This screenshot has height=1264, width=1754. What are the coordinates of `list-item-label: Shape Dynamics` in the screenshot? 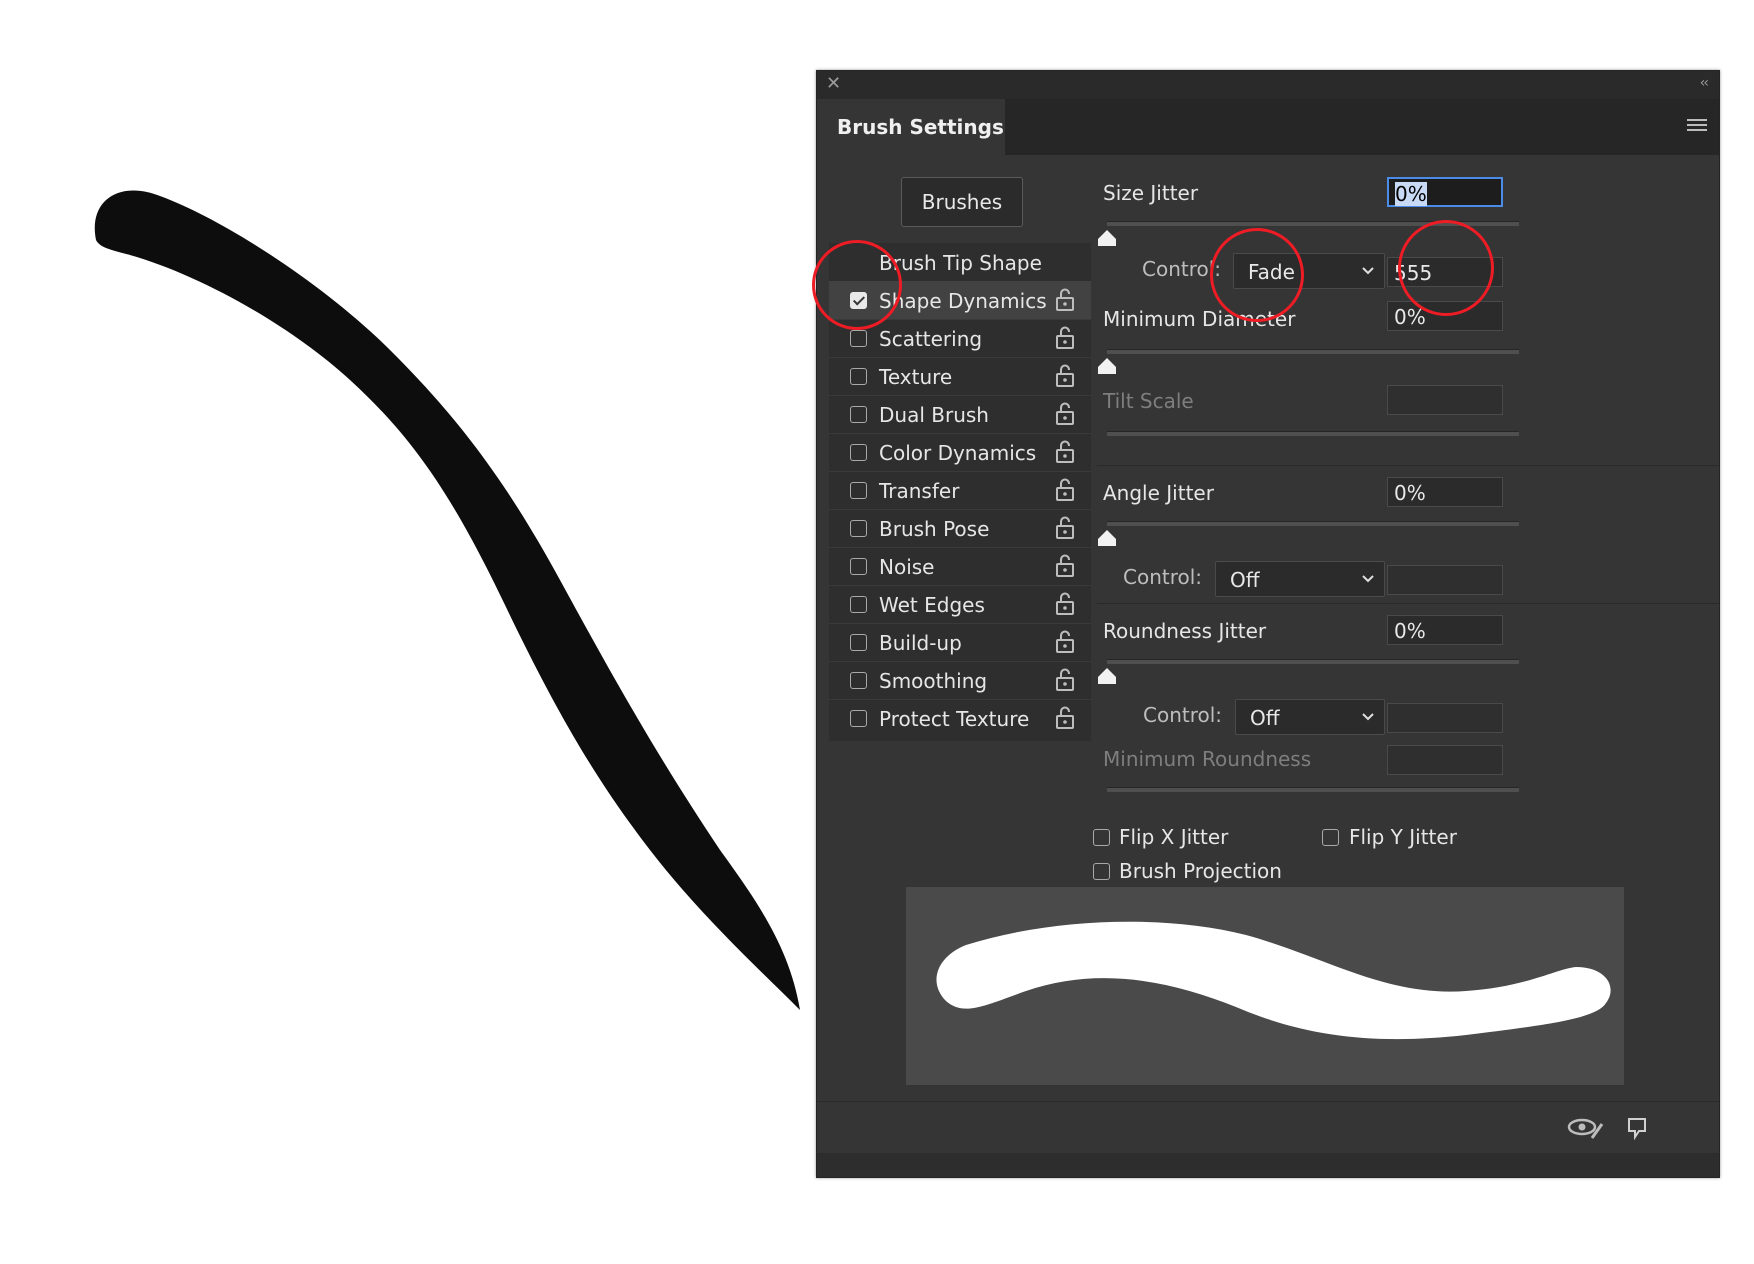 It's located at (963, 301).